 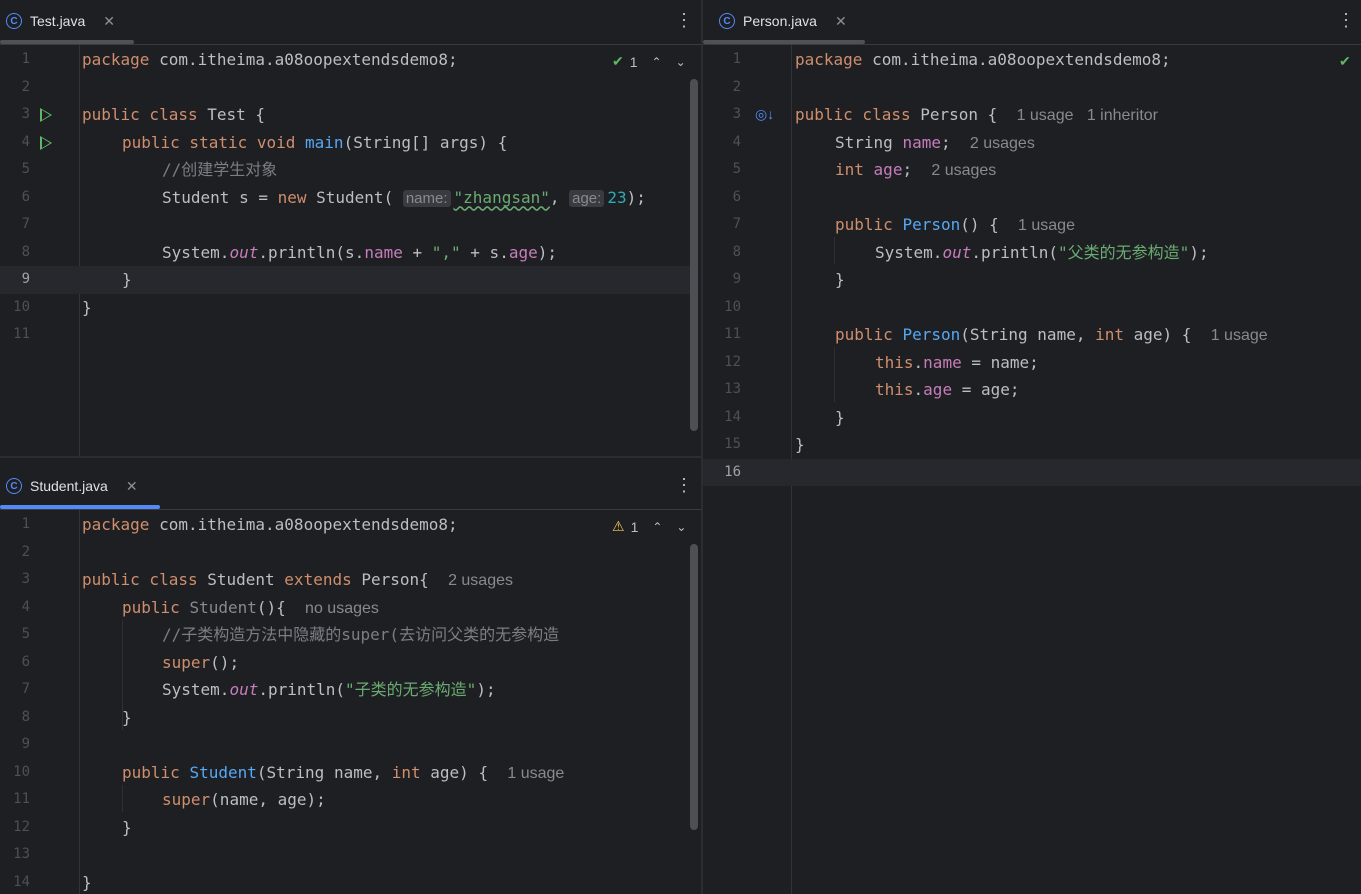 I want to click on code-line: 4 String name; 2 usages, so click(x=1032, y=143).